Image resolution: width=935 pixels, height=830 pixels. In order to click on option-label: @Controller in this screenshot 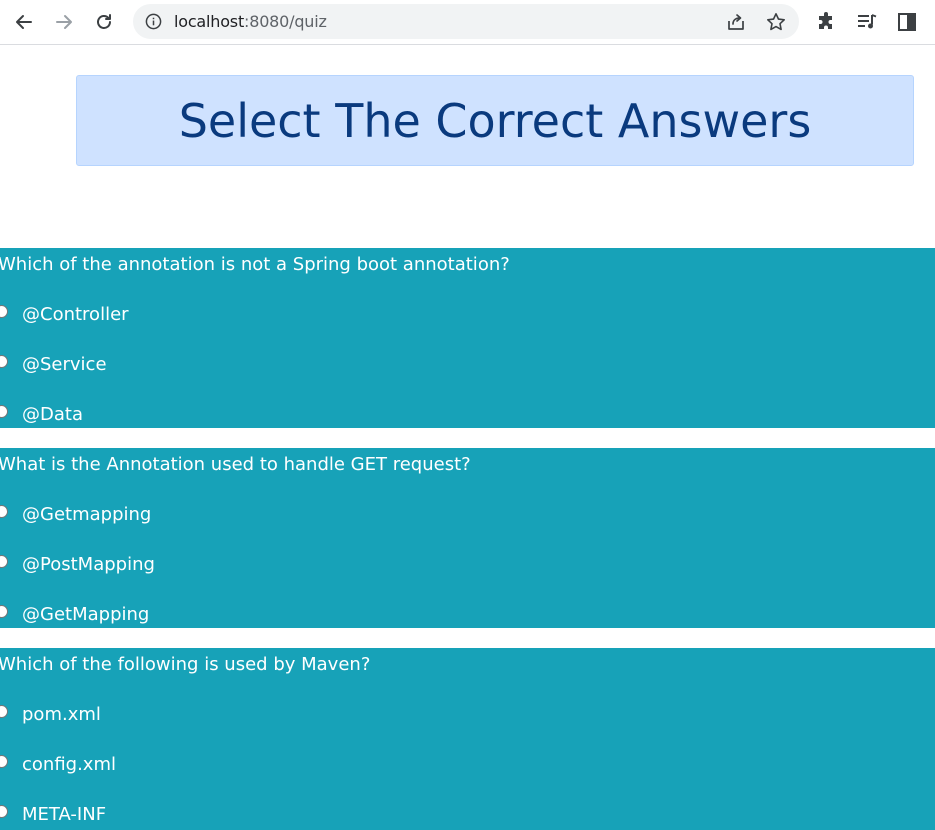, I will do `click(75, 314)`.